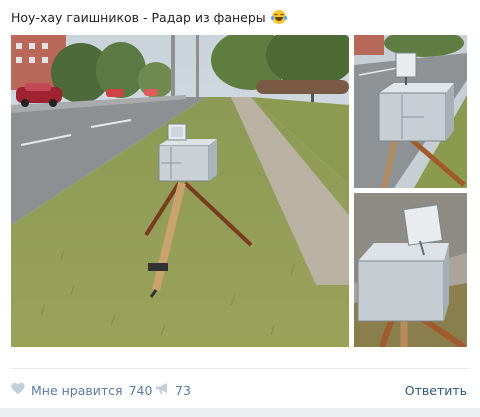  Describe the element at coordinates (183, 390) in the screenshot. I see `share-count: 73` at that location.